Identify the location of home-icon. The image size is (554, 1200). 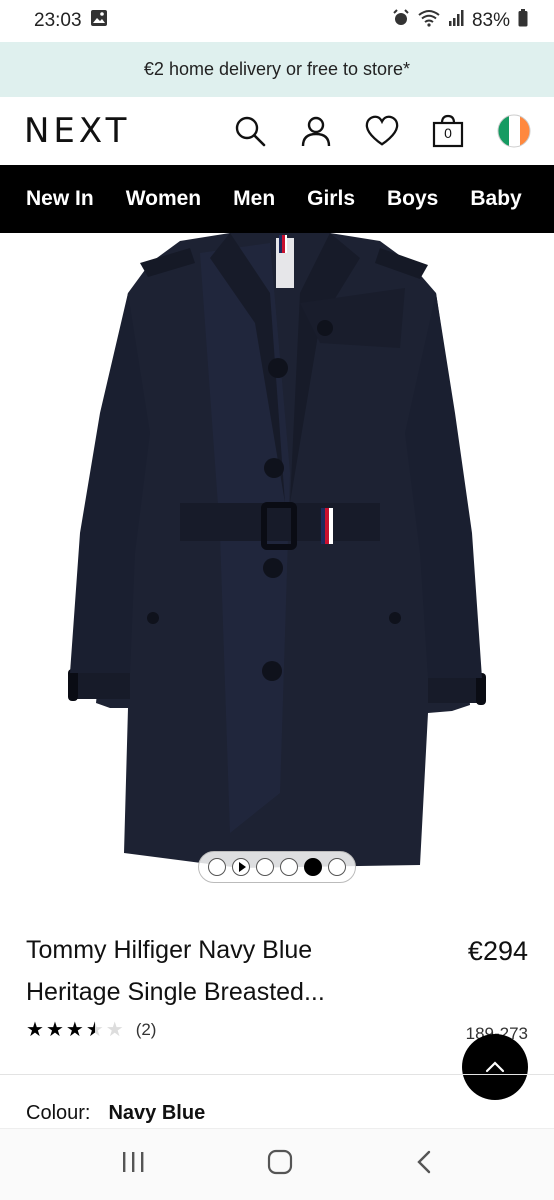
(280, 1164).